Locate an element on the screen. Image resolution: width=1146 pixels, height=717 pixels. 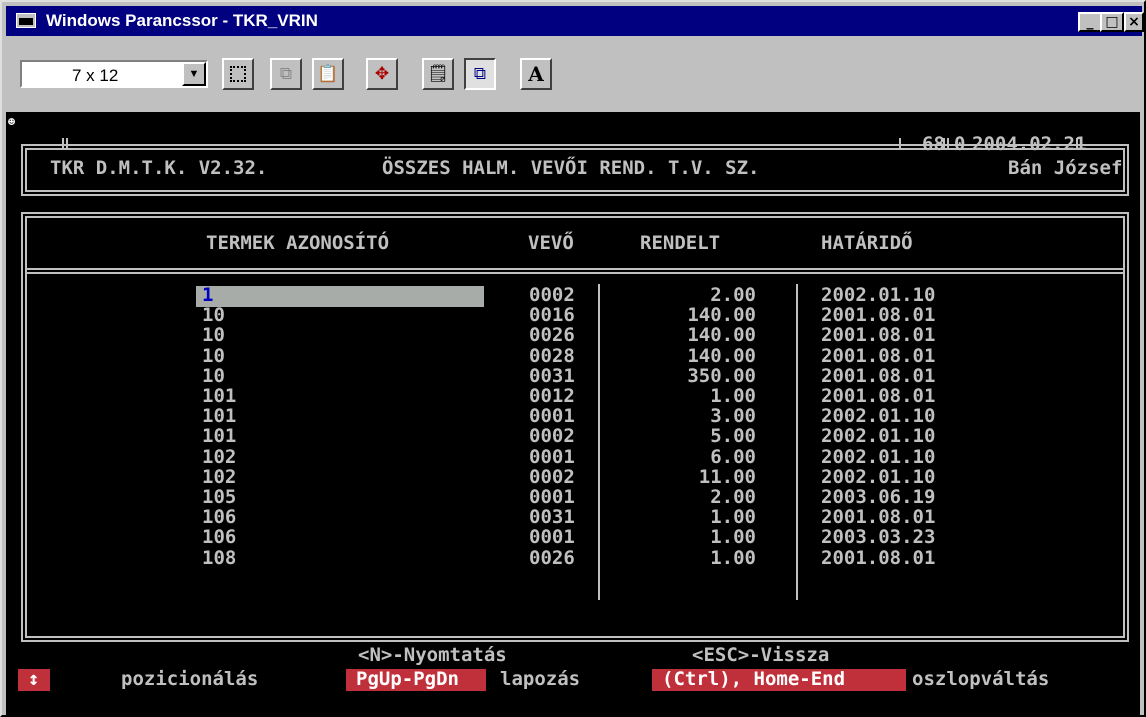
window-title: Windows Parancssor - TKR_VRIN is located at coordinates (182, 20).